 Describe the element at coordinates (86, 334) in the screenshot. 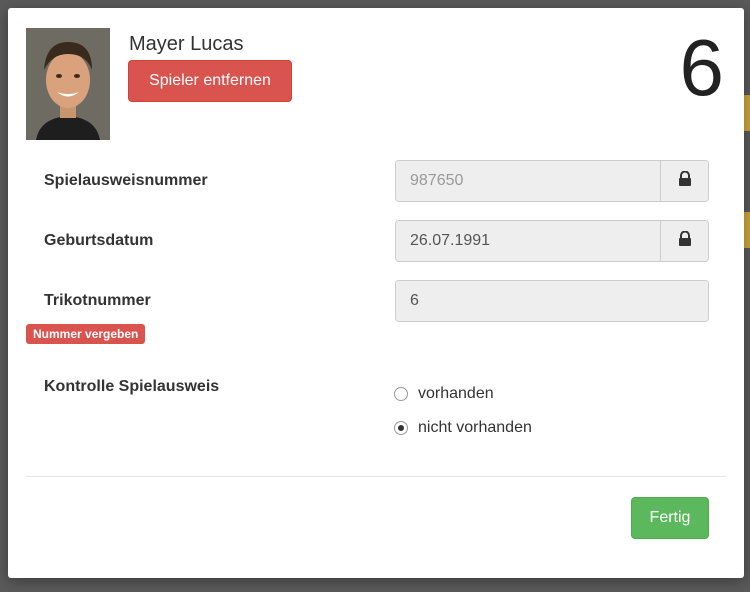

I see `number-taken-badge: Nummer vergeben` at that location.